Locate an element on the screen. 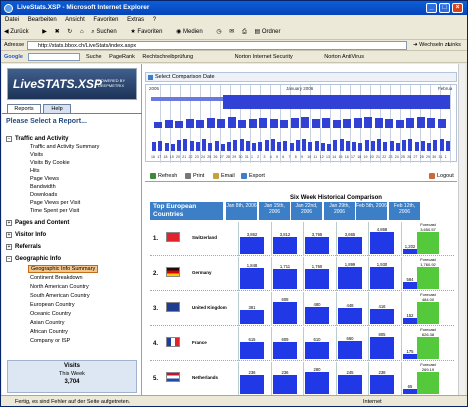 Image resolution: width=468 pixels, height=407 pixels. stop-icon: ✖ is located at coordinates (57, 32).